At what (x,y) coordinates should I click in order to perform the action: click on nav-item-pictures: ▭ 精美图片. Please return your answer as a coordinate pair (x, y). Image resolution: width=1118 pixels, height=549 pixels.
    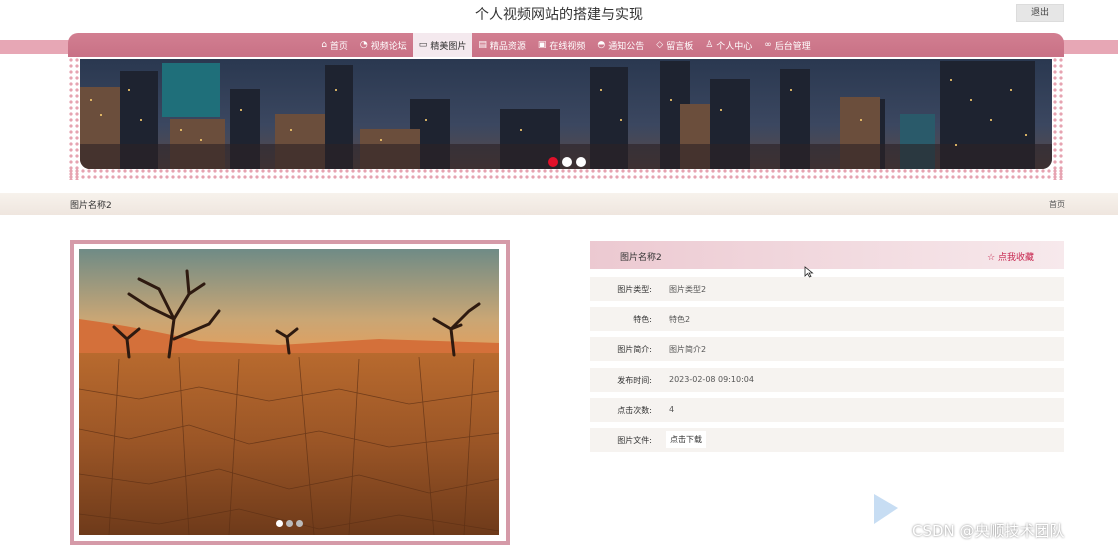
    Looking at the image, I should click on (442, 45).